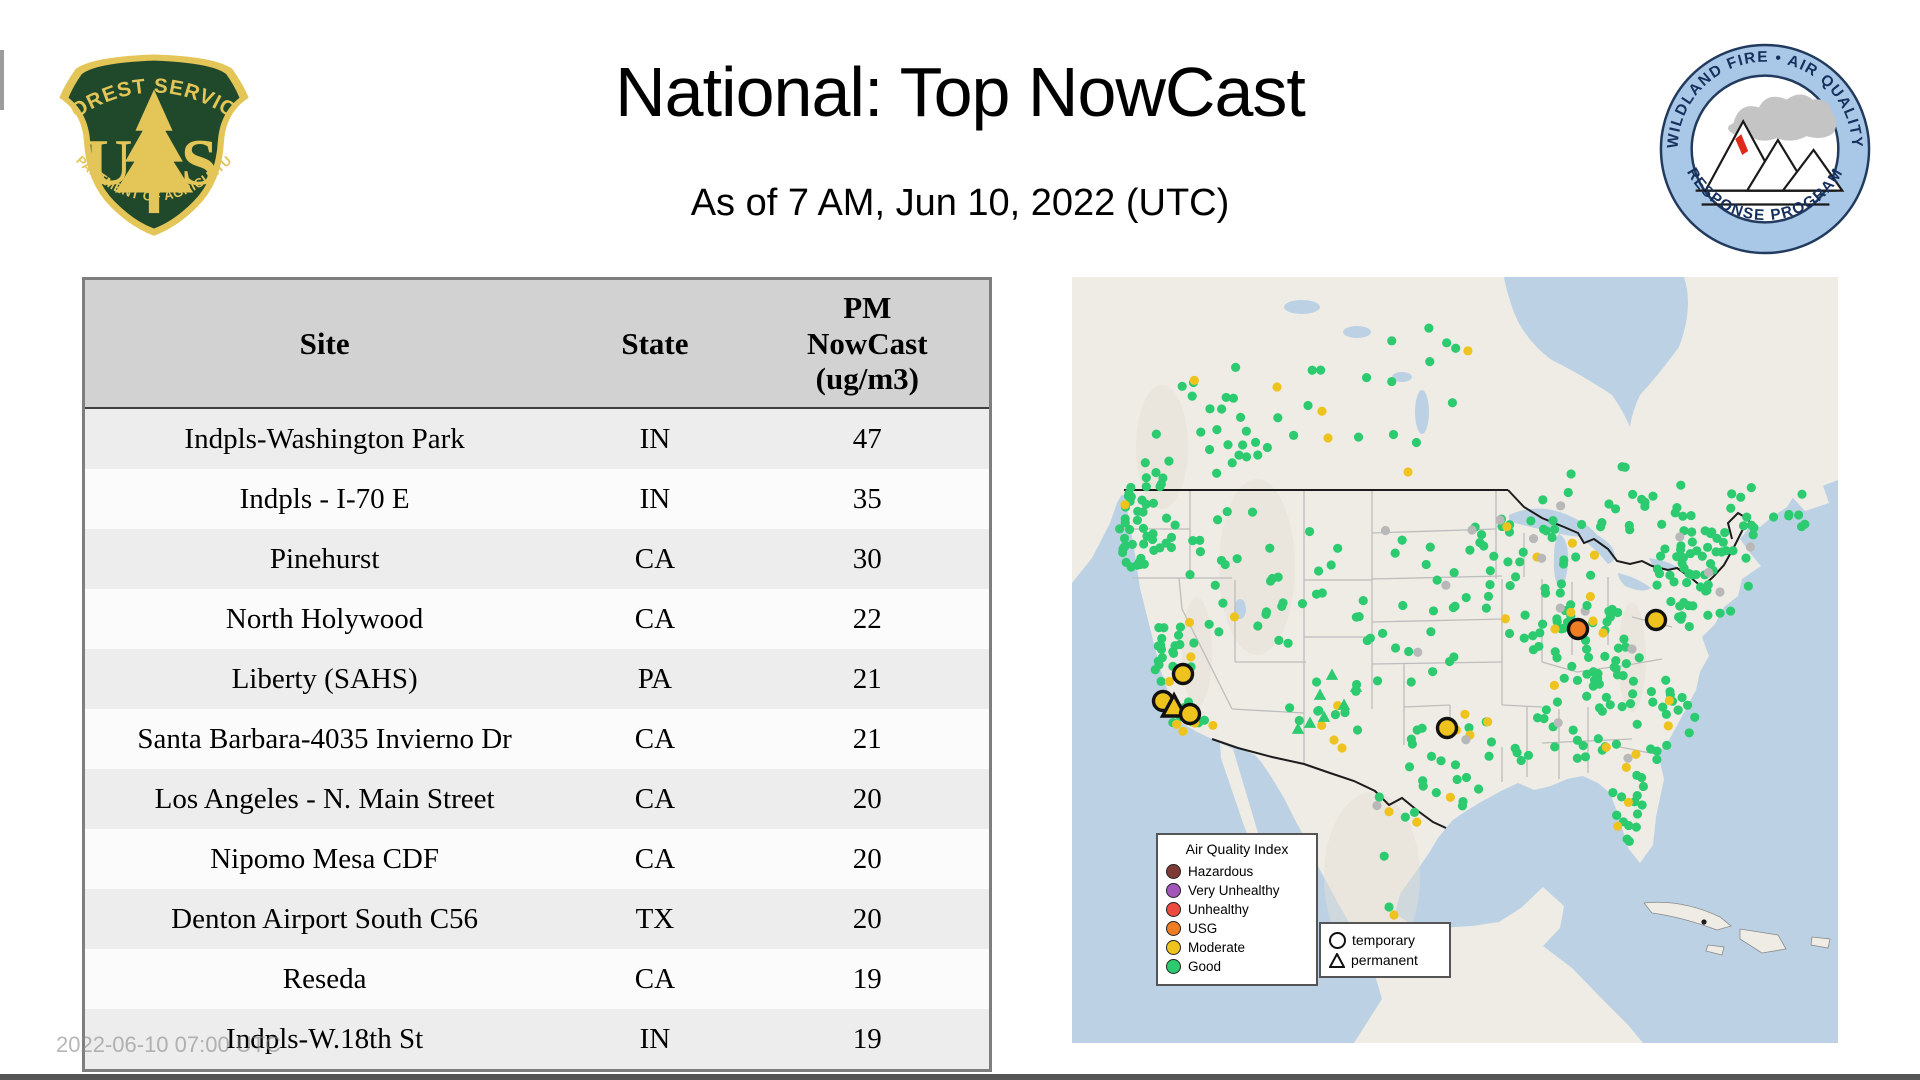 This screenshot has width=1920, height=1080. What do you see at coordinates (537, 619) in the screenshot?
I see `table-row: North Holywood CA 22` at bounding box center [537, 619].